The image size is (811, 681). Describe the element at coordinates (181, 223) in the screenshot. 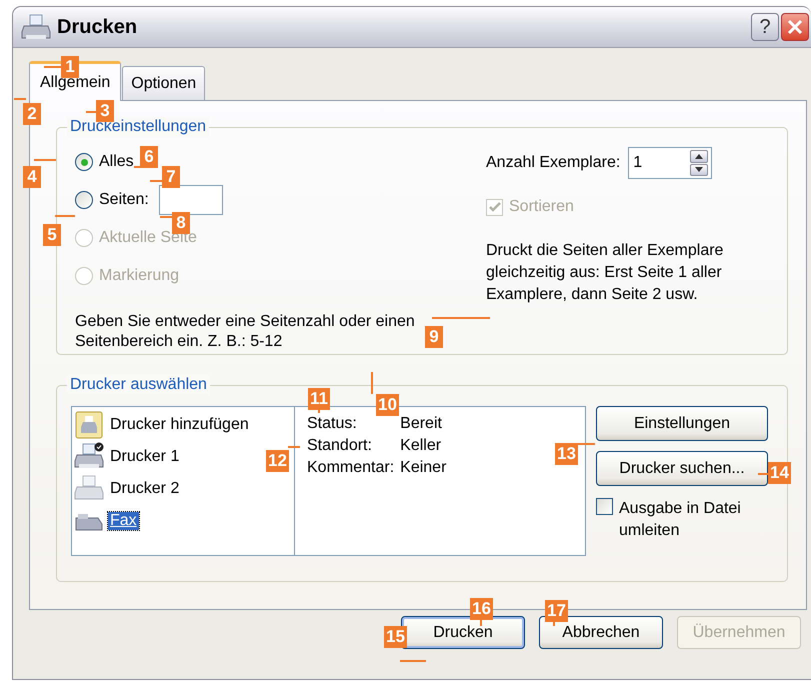

I see `callout-number: 8` at that location.